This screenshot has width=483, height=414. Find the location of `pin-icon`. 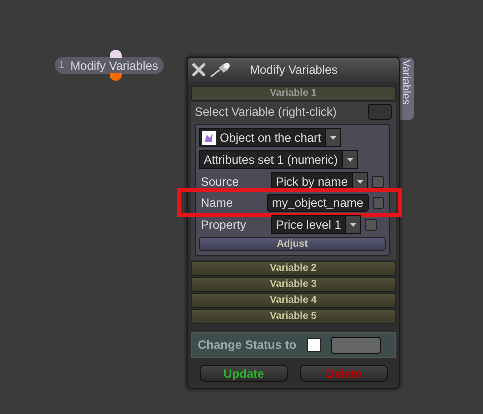

pin-icon is located at coordinates (221, 70).